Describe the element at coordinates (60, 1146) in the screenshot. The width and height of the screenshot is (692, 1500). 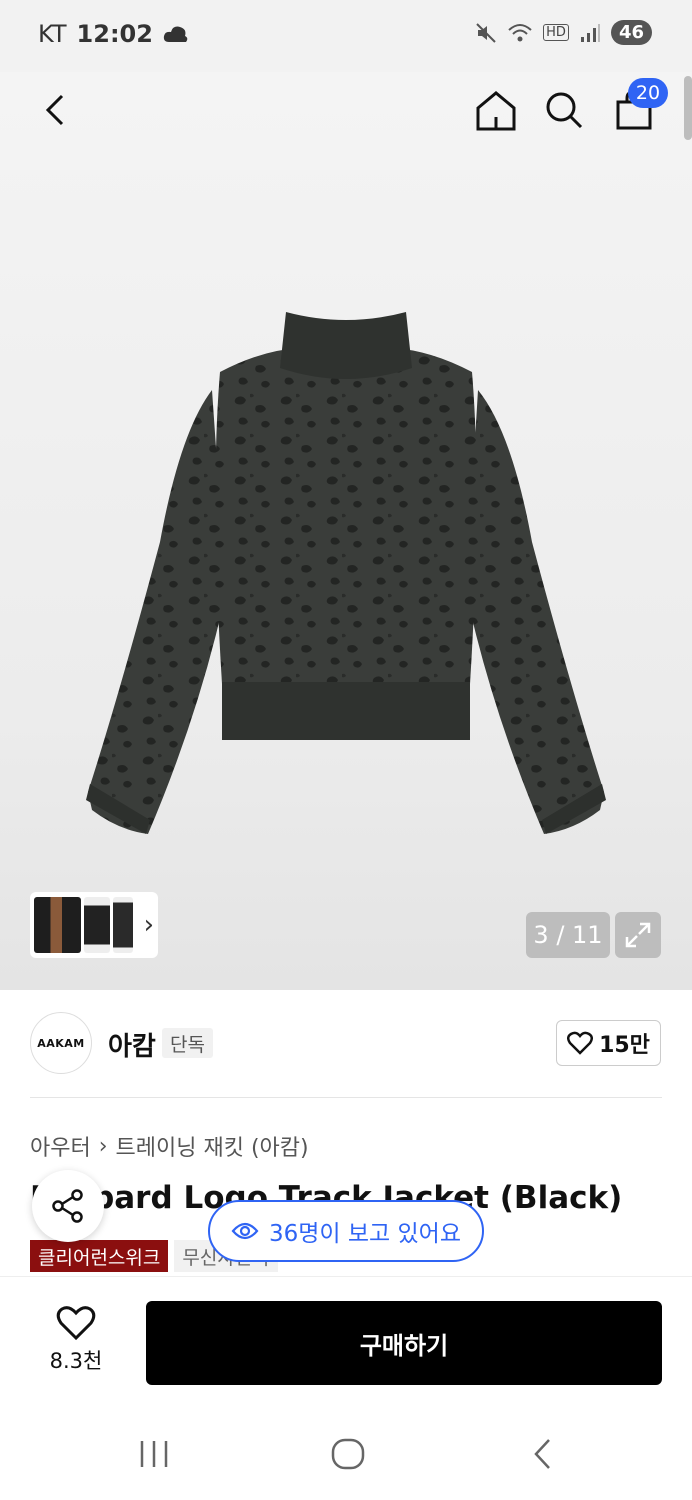
I see `breadcrumb-category: 아우터` at that location.